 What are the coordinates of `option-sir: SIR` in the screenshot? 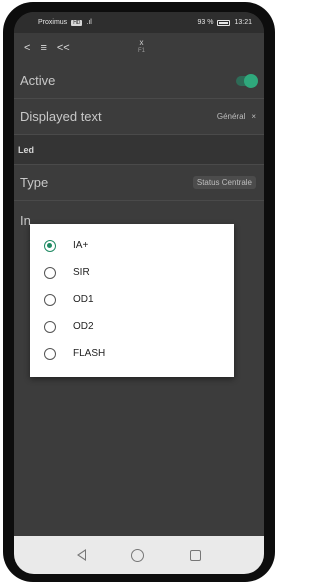 It's located at (132, 272).